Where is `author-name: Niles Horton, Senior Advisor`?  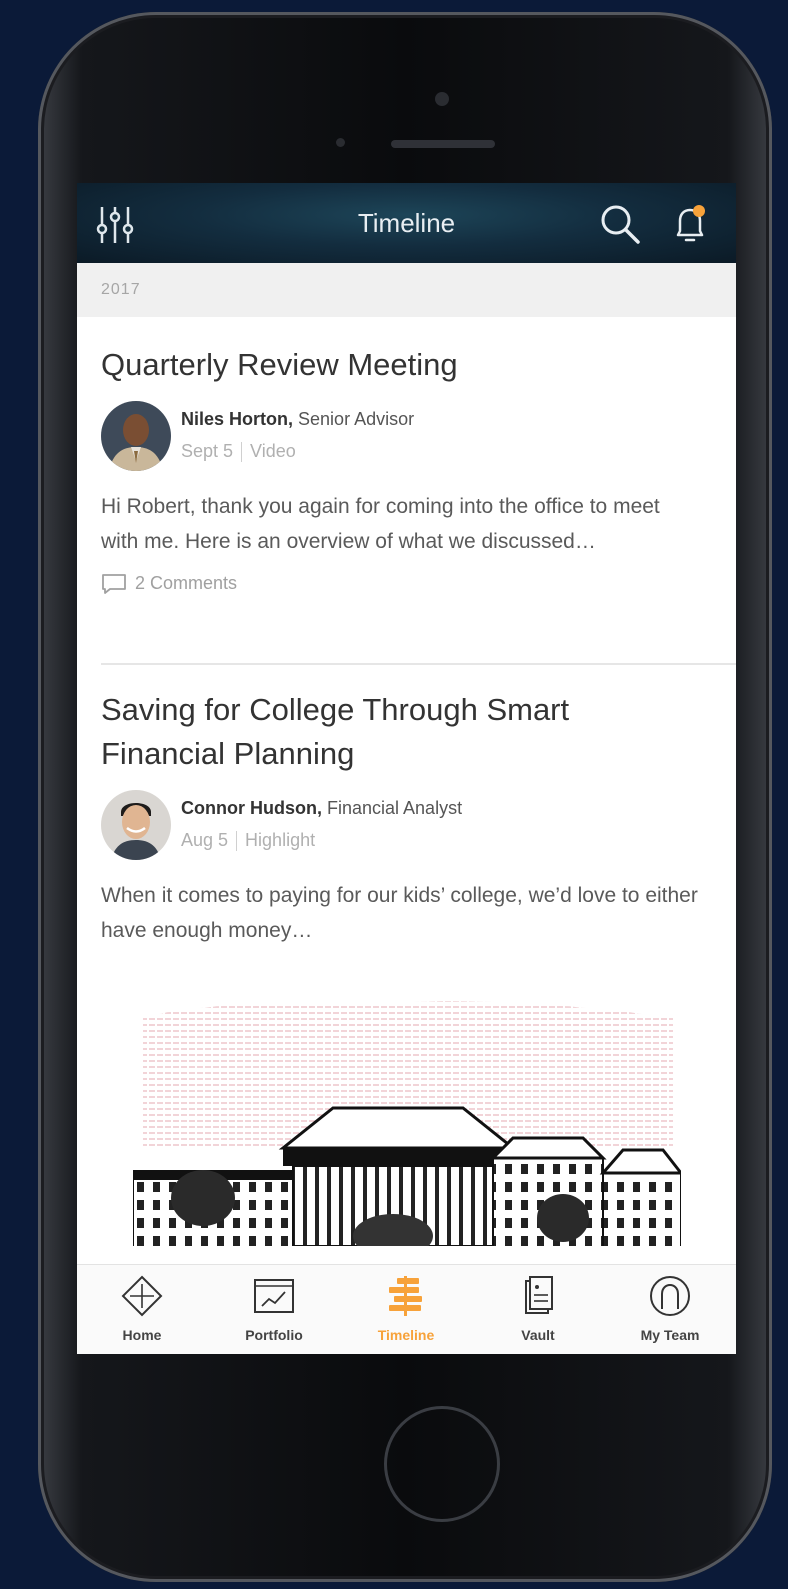
author-name: Niles Horton, Senior Advisor is located at coordinates (297, 419).